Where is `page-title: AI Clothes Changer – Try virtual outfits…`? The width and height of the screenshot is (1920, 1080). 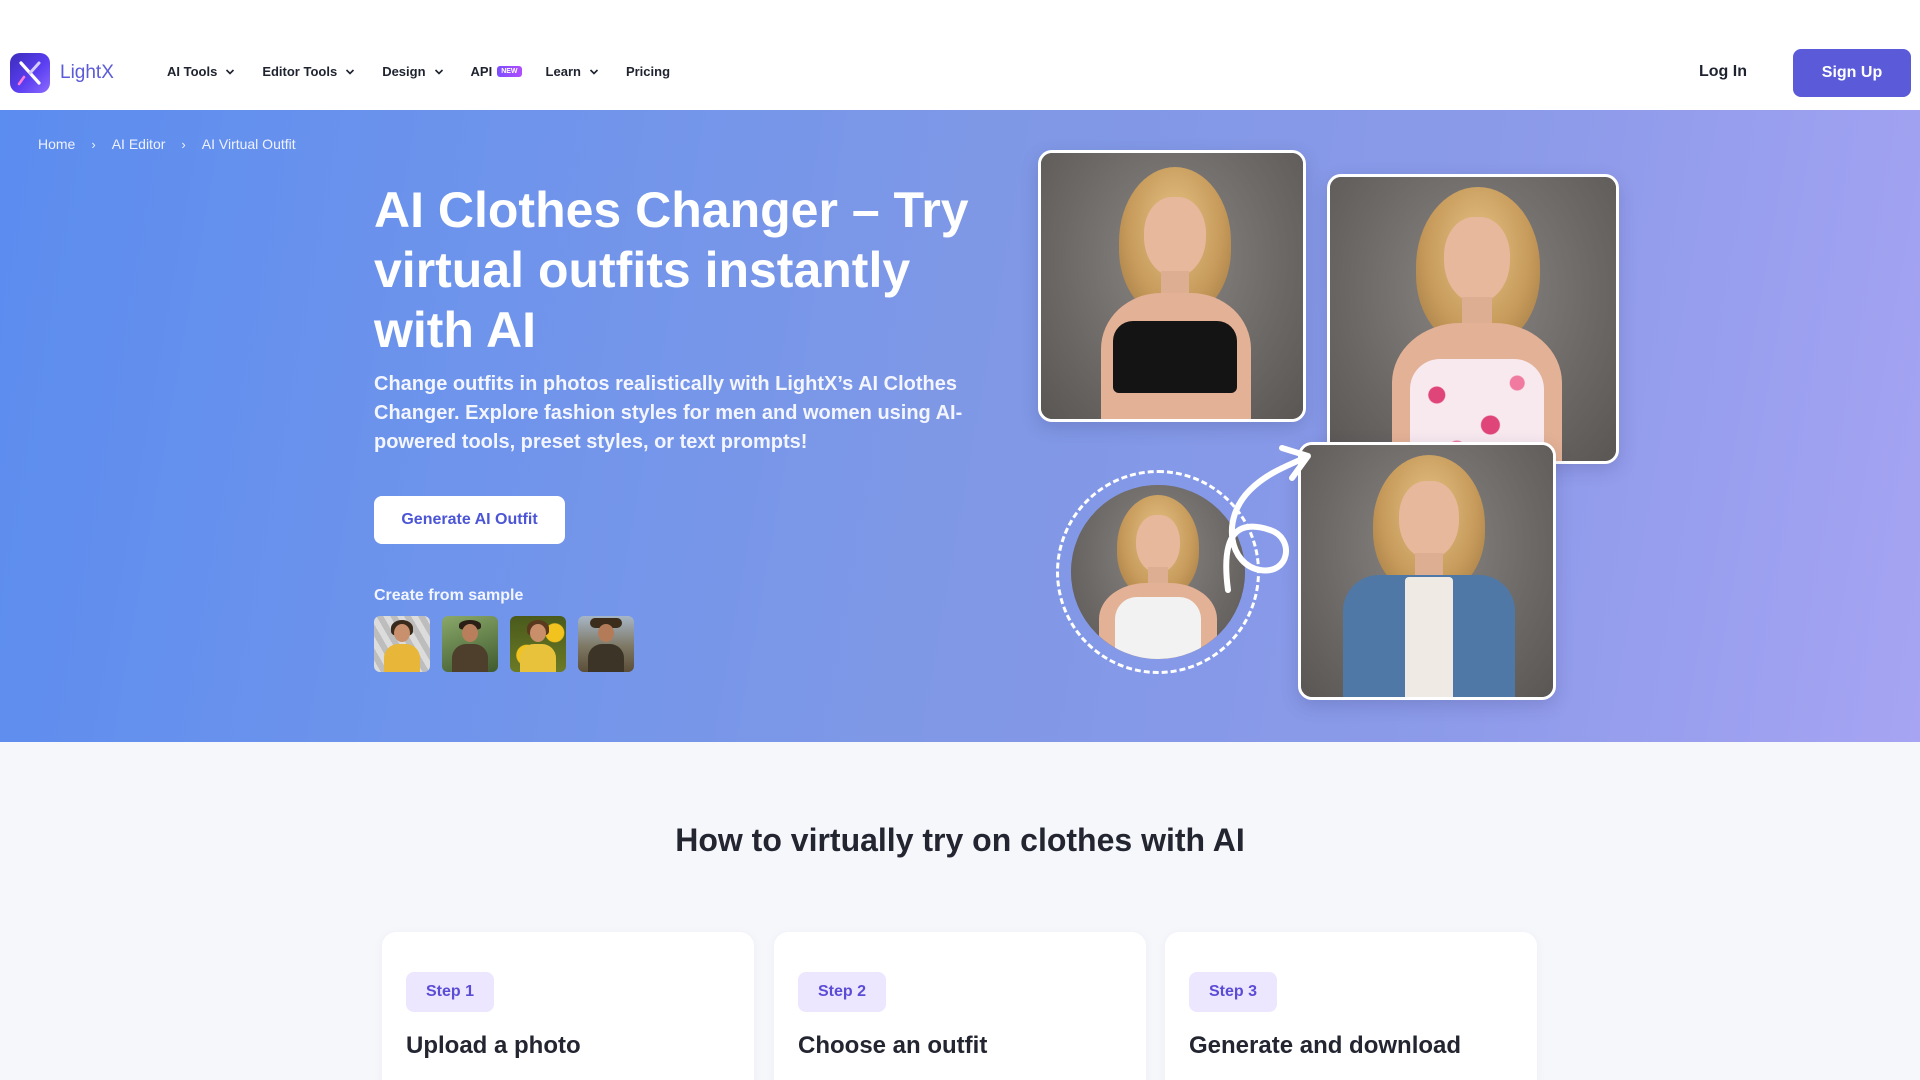
page-title: AI Clothes Changer – Try virtual outfits… is located at coordinates (671, 270).